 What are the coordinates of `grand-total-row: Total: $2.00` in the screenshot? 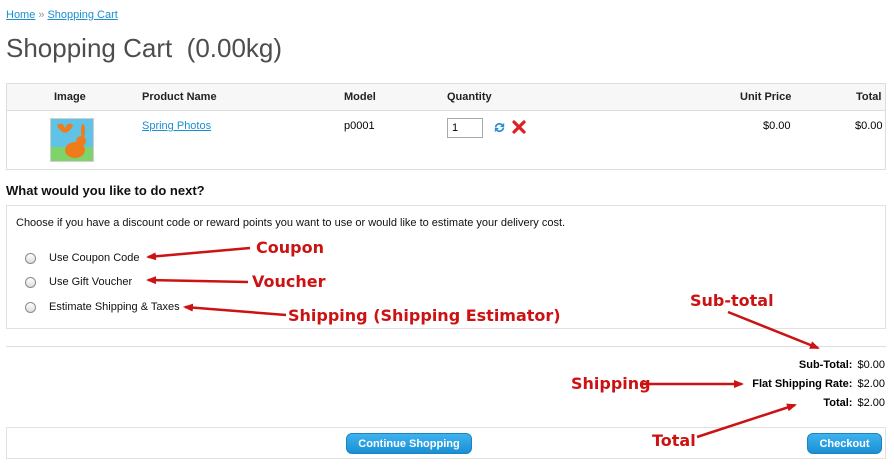 It's located at (818, 405).